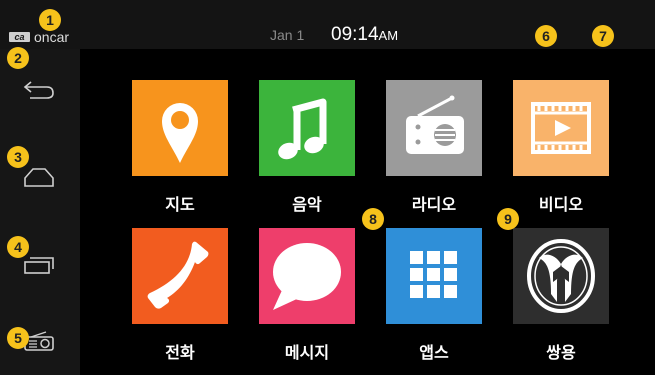 This screenshot has width=657, height=378. I want to click on apps-app-icon-box, so click(434, 276).